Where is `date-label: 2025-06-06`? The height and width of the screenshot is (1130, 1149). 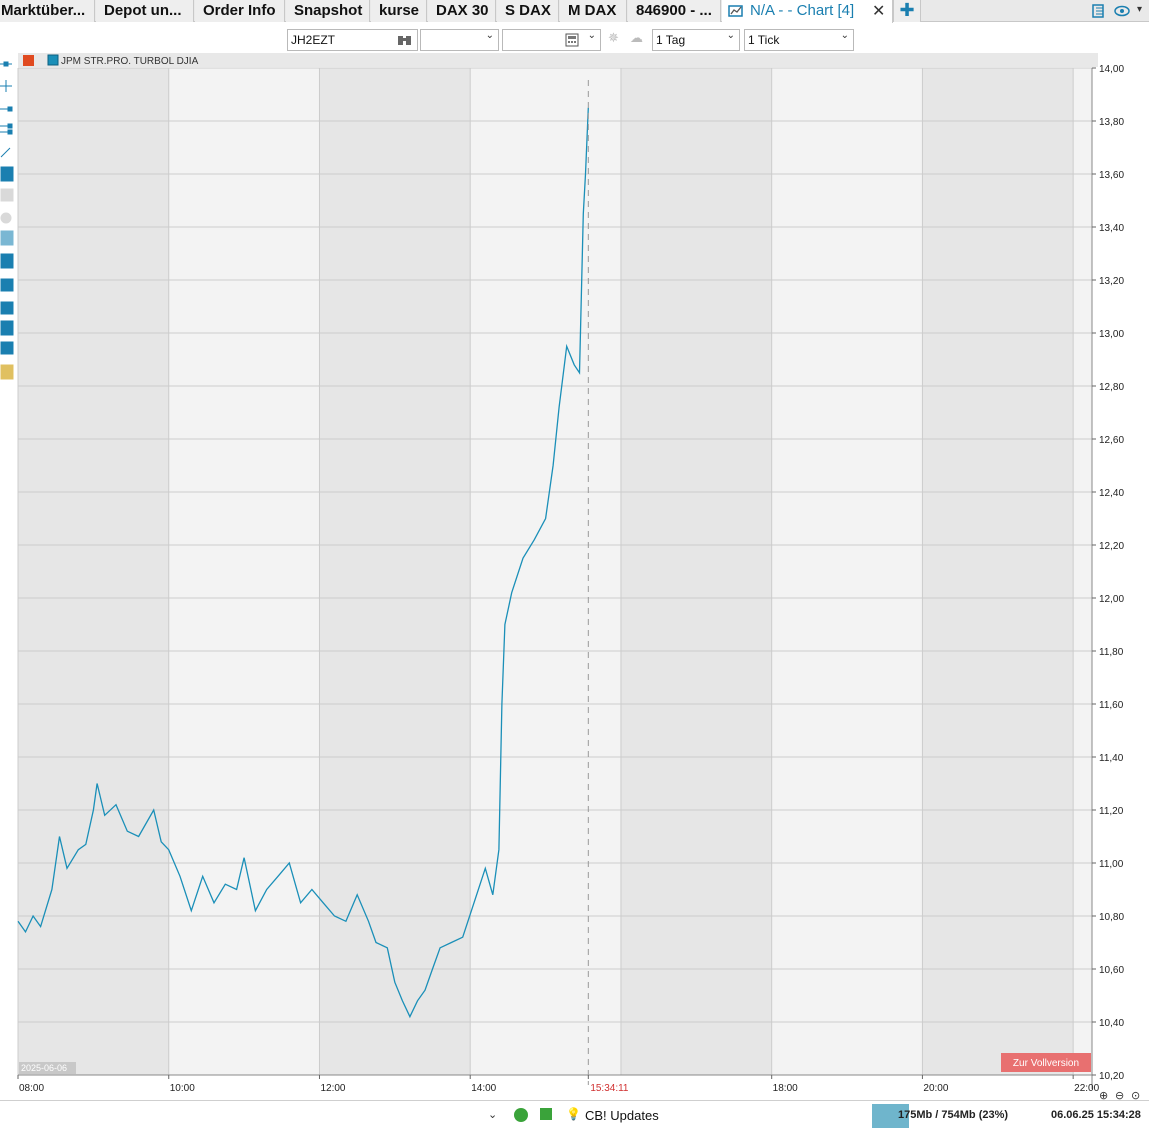 date-label: 2025-06-06 is located at coordinates (44, 1068).